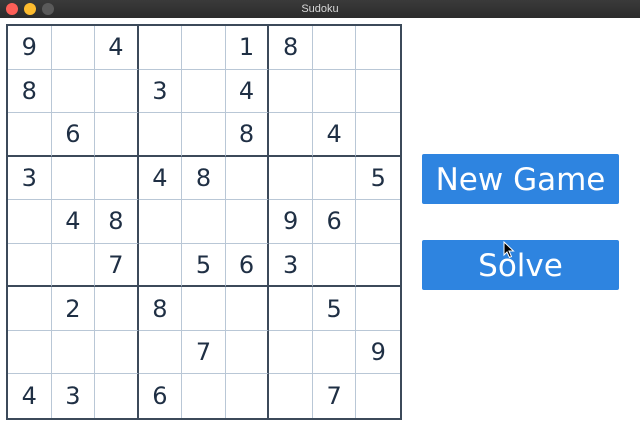 The height and width of the screenshot is (428, 640). I want to click on sudoku-cell-r9-c4: 6, so click(161, 396).